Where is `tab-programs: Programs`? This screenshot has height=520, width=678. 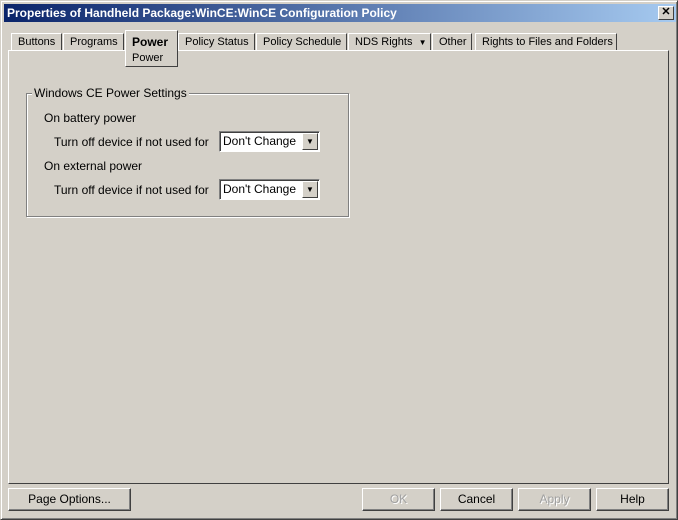 tab-programs: Programs is located at coordinates (93, 42).